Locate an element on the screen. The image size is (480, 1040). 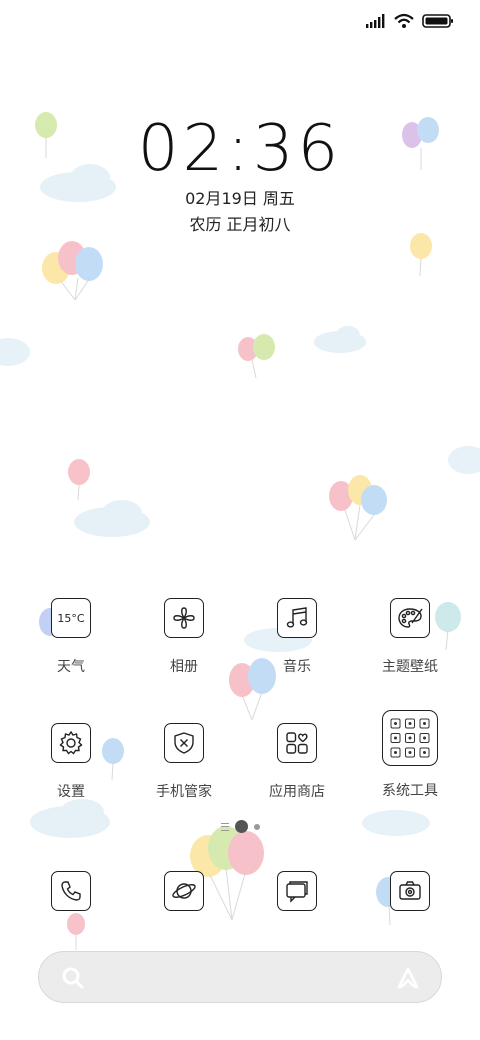
app-label: 主题壁纸 is located at coordinates (410, 667).